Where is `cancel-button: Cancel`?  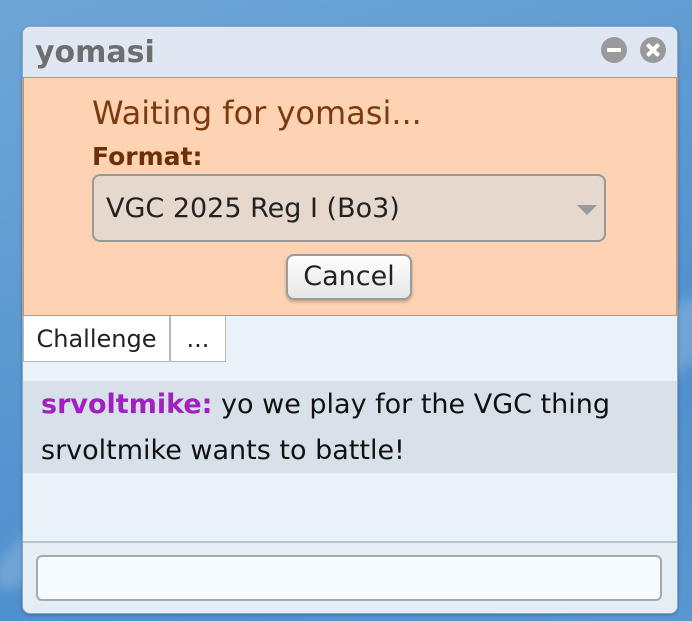
cancel-button: Cancel is located at coordinates (349, 277).